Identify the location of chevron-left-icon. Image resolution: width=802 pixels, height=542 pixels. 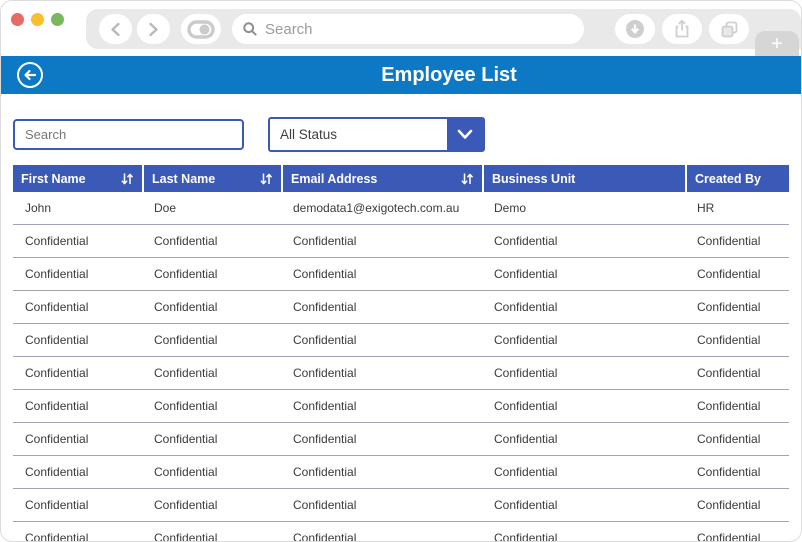
(115, 29).